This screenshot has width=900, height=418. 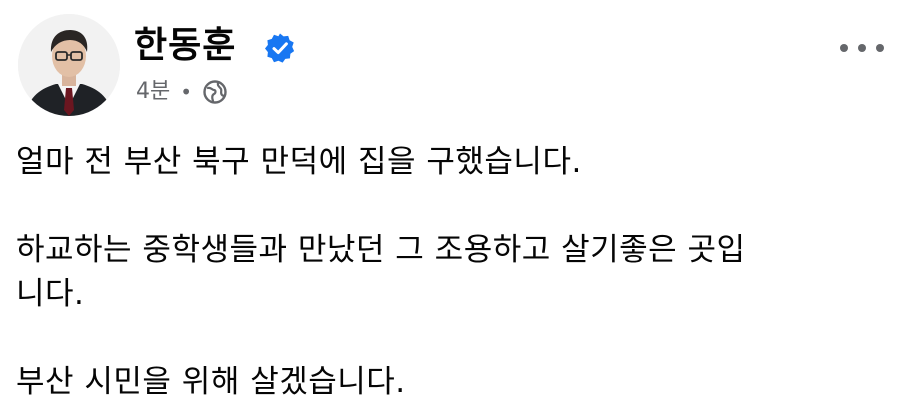 What do you see at coordinates (299, 162) in the screenshot?
I see `post-paragraph: 얼마 전 부산 북구 만덕에 집을 구했습니다.` at bounding box center [299, 162].